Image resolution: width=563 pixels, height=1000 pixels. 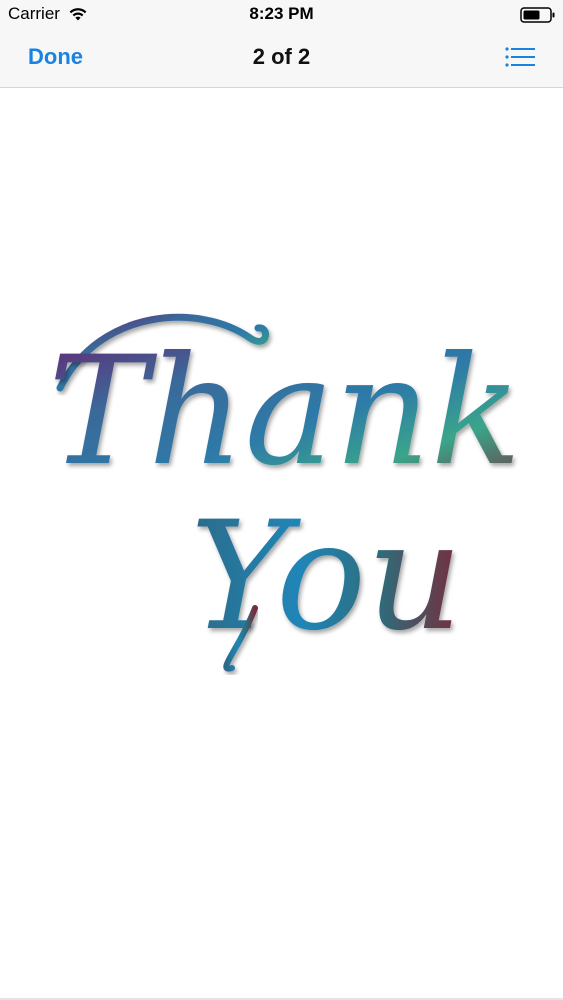 I want to click on done-button: Done, so click(x=55, y=57).